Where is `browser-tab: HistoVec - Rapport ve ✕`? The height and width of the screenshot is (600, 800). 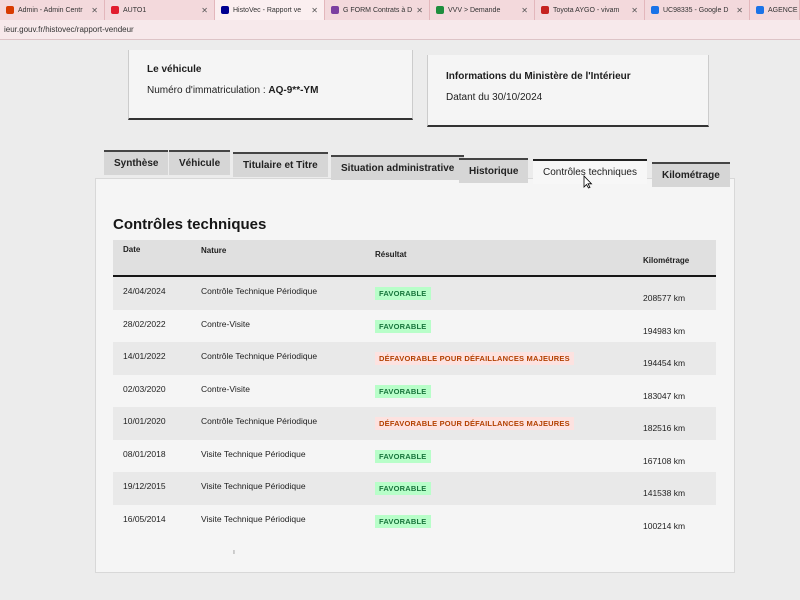
browser-tab: HistoVec - Rapport ve ✕ is located at coordinates (270, 10).